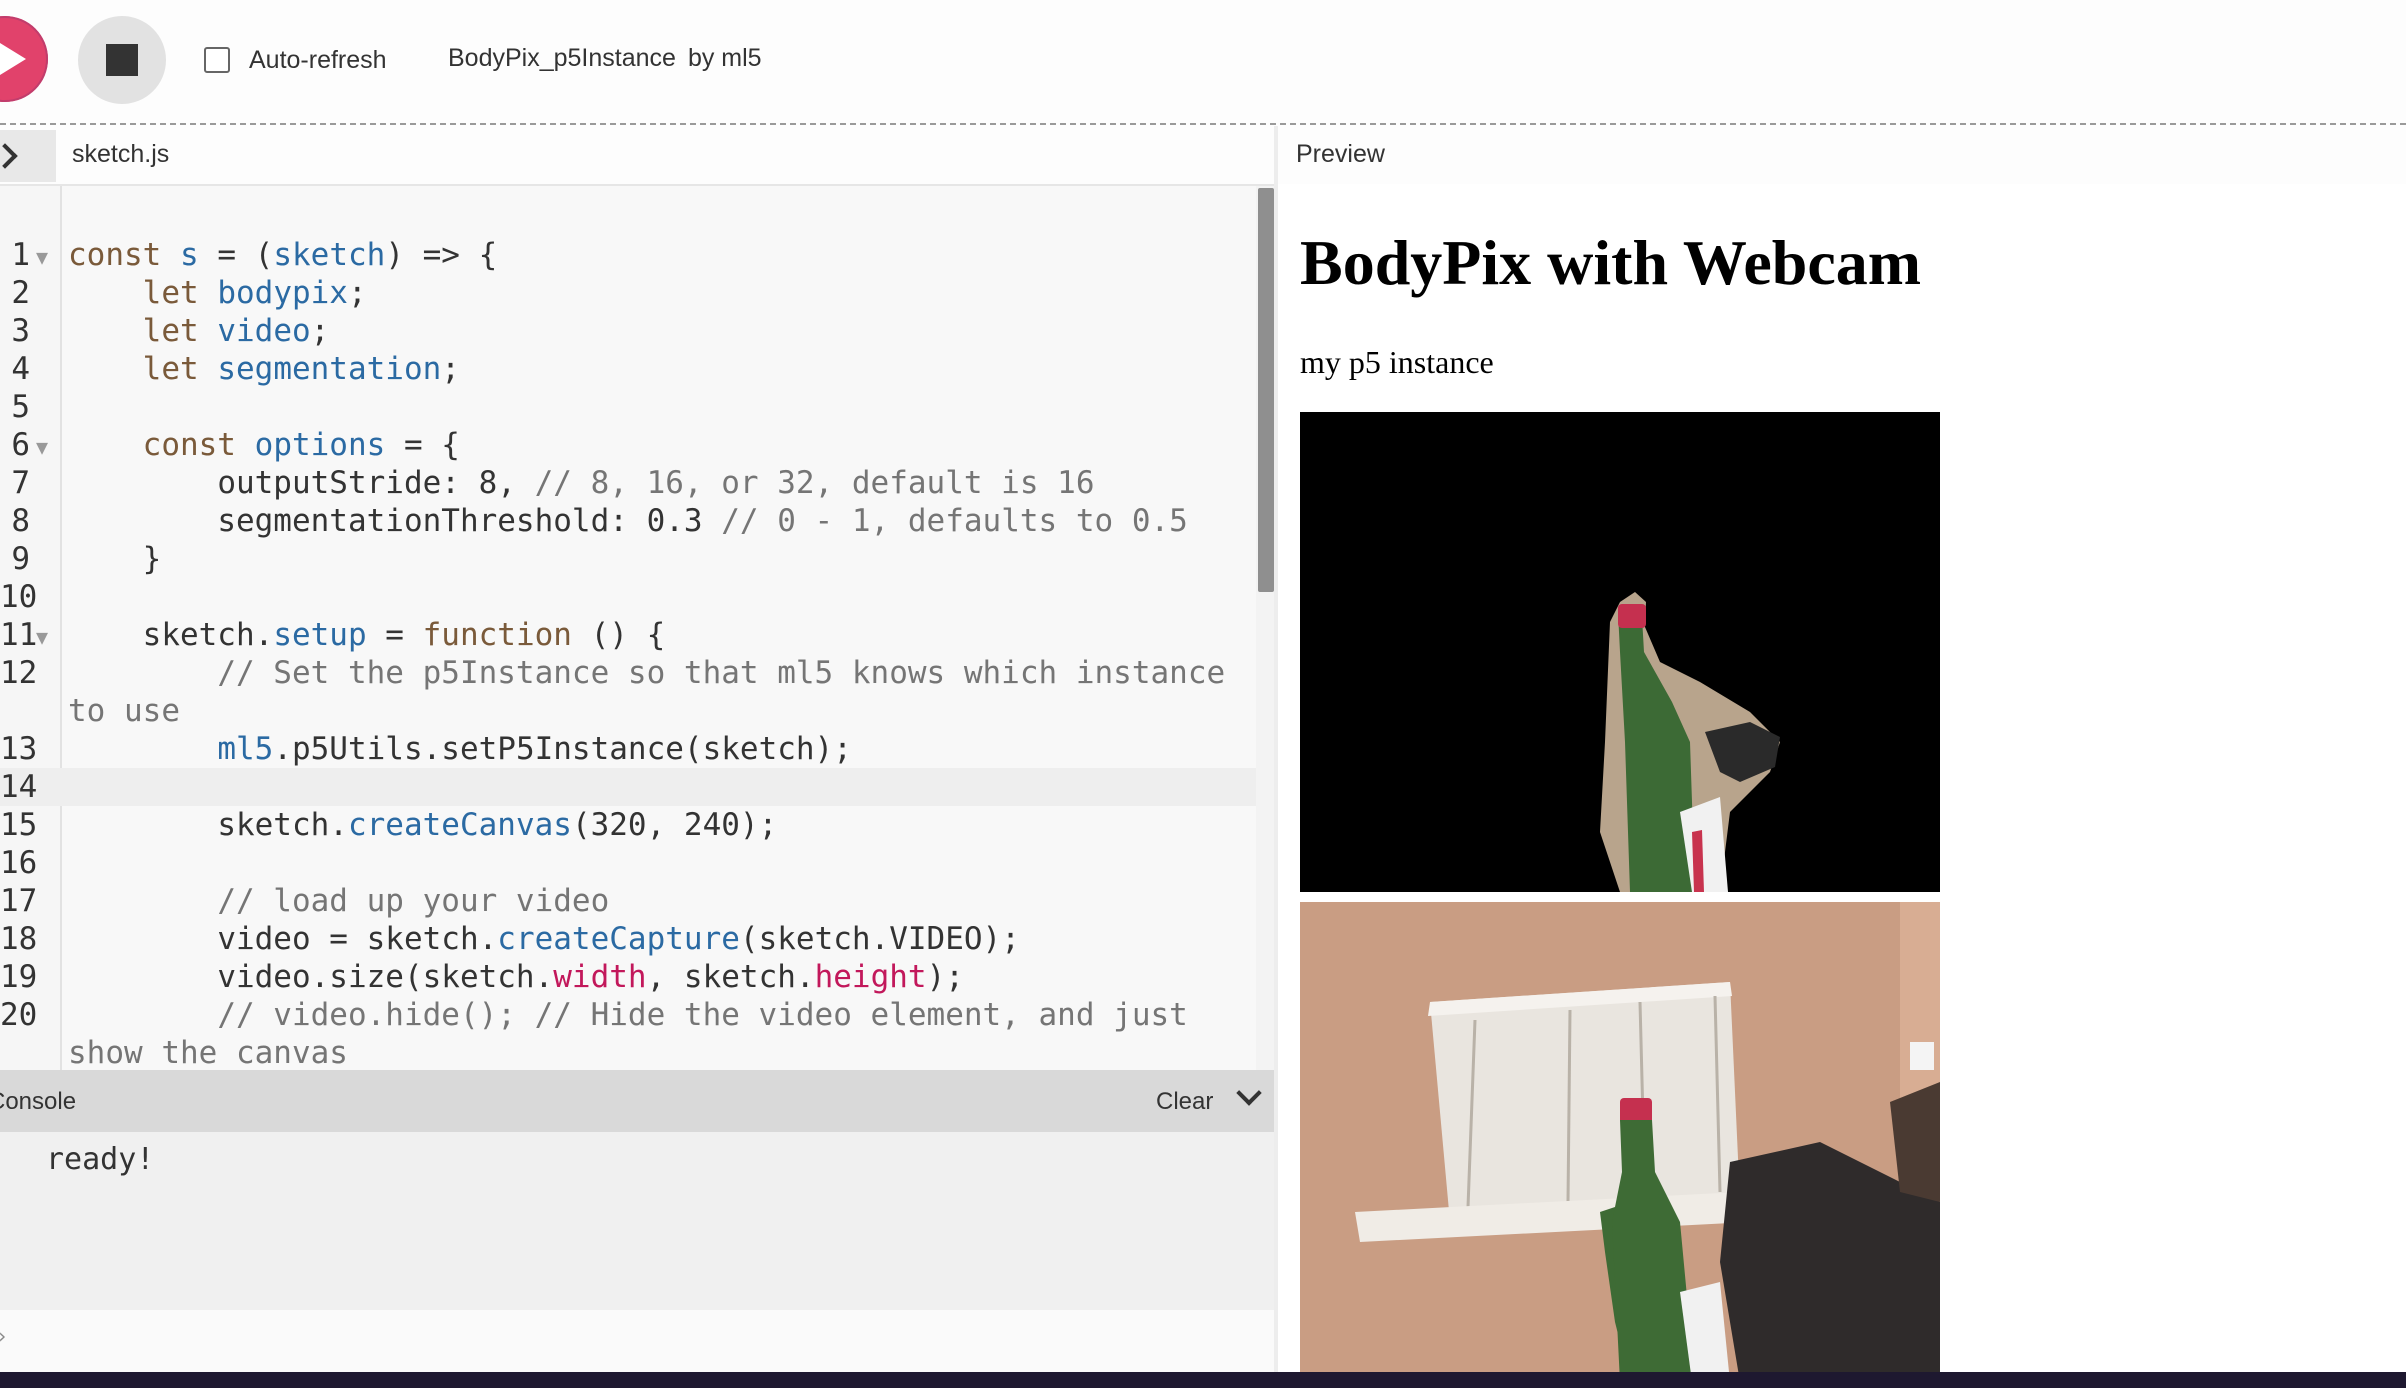 The width and height of the screenshot is (2406, 1388). Describe the element at coordinates (20, 445) in the screenshot. I see `line-number: 6` at that location.